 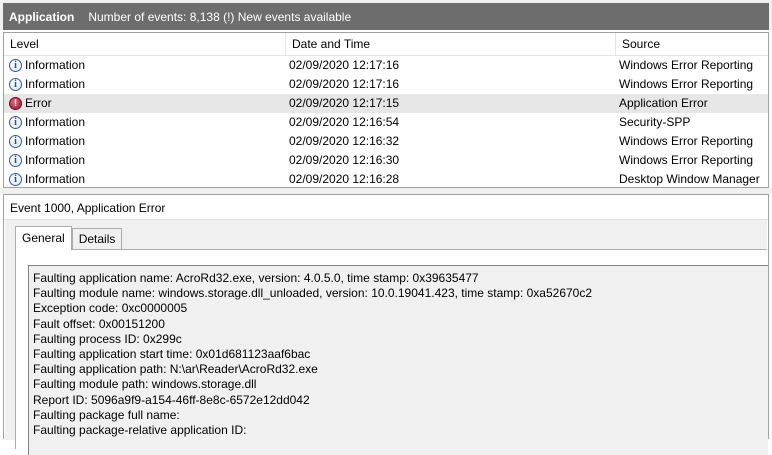 What do you see at coordinates (344, 141) in the screenshot?
I see `row-date: 02/09/2020 12:16:32` at bounding box center [344, 141].